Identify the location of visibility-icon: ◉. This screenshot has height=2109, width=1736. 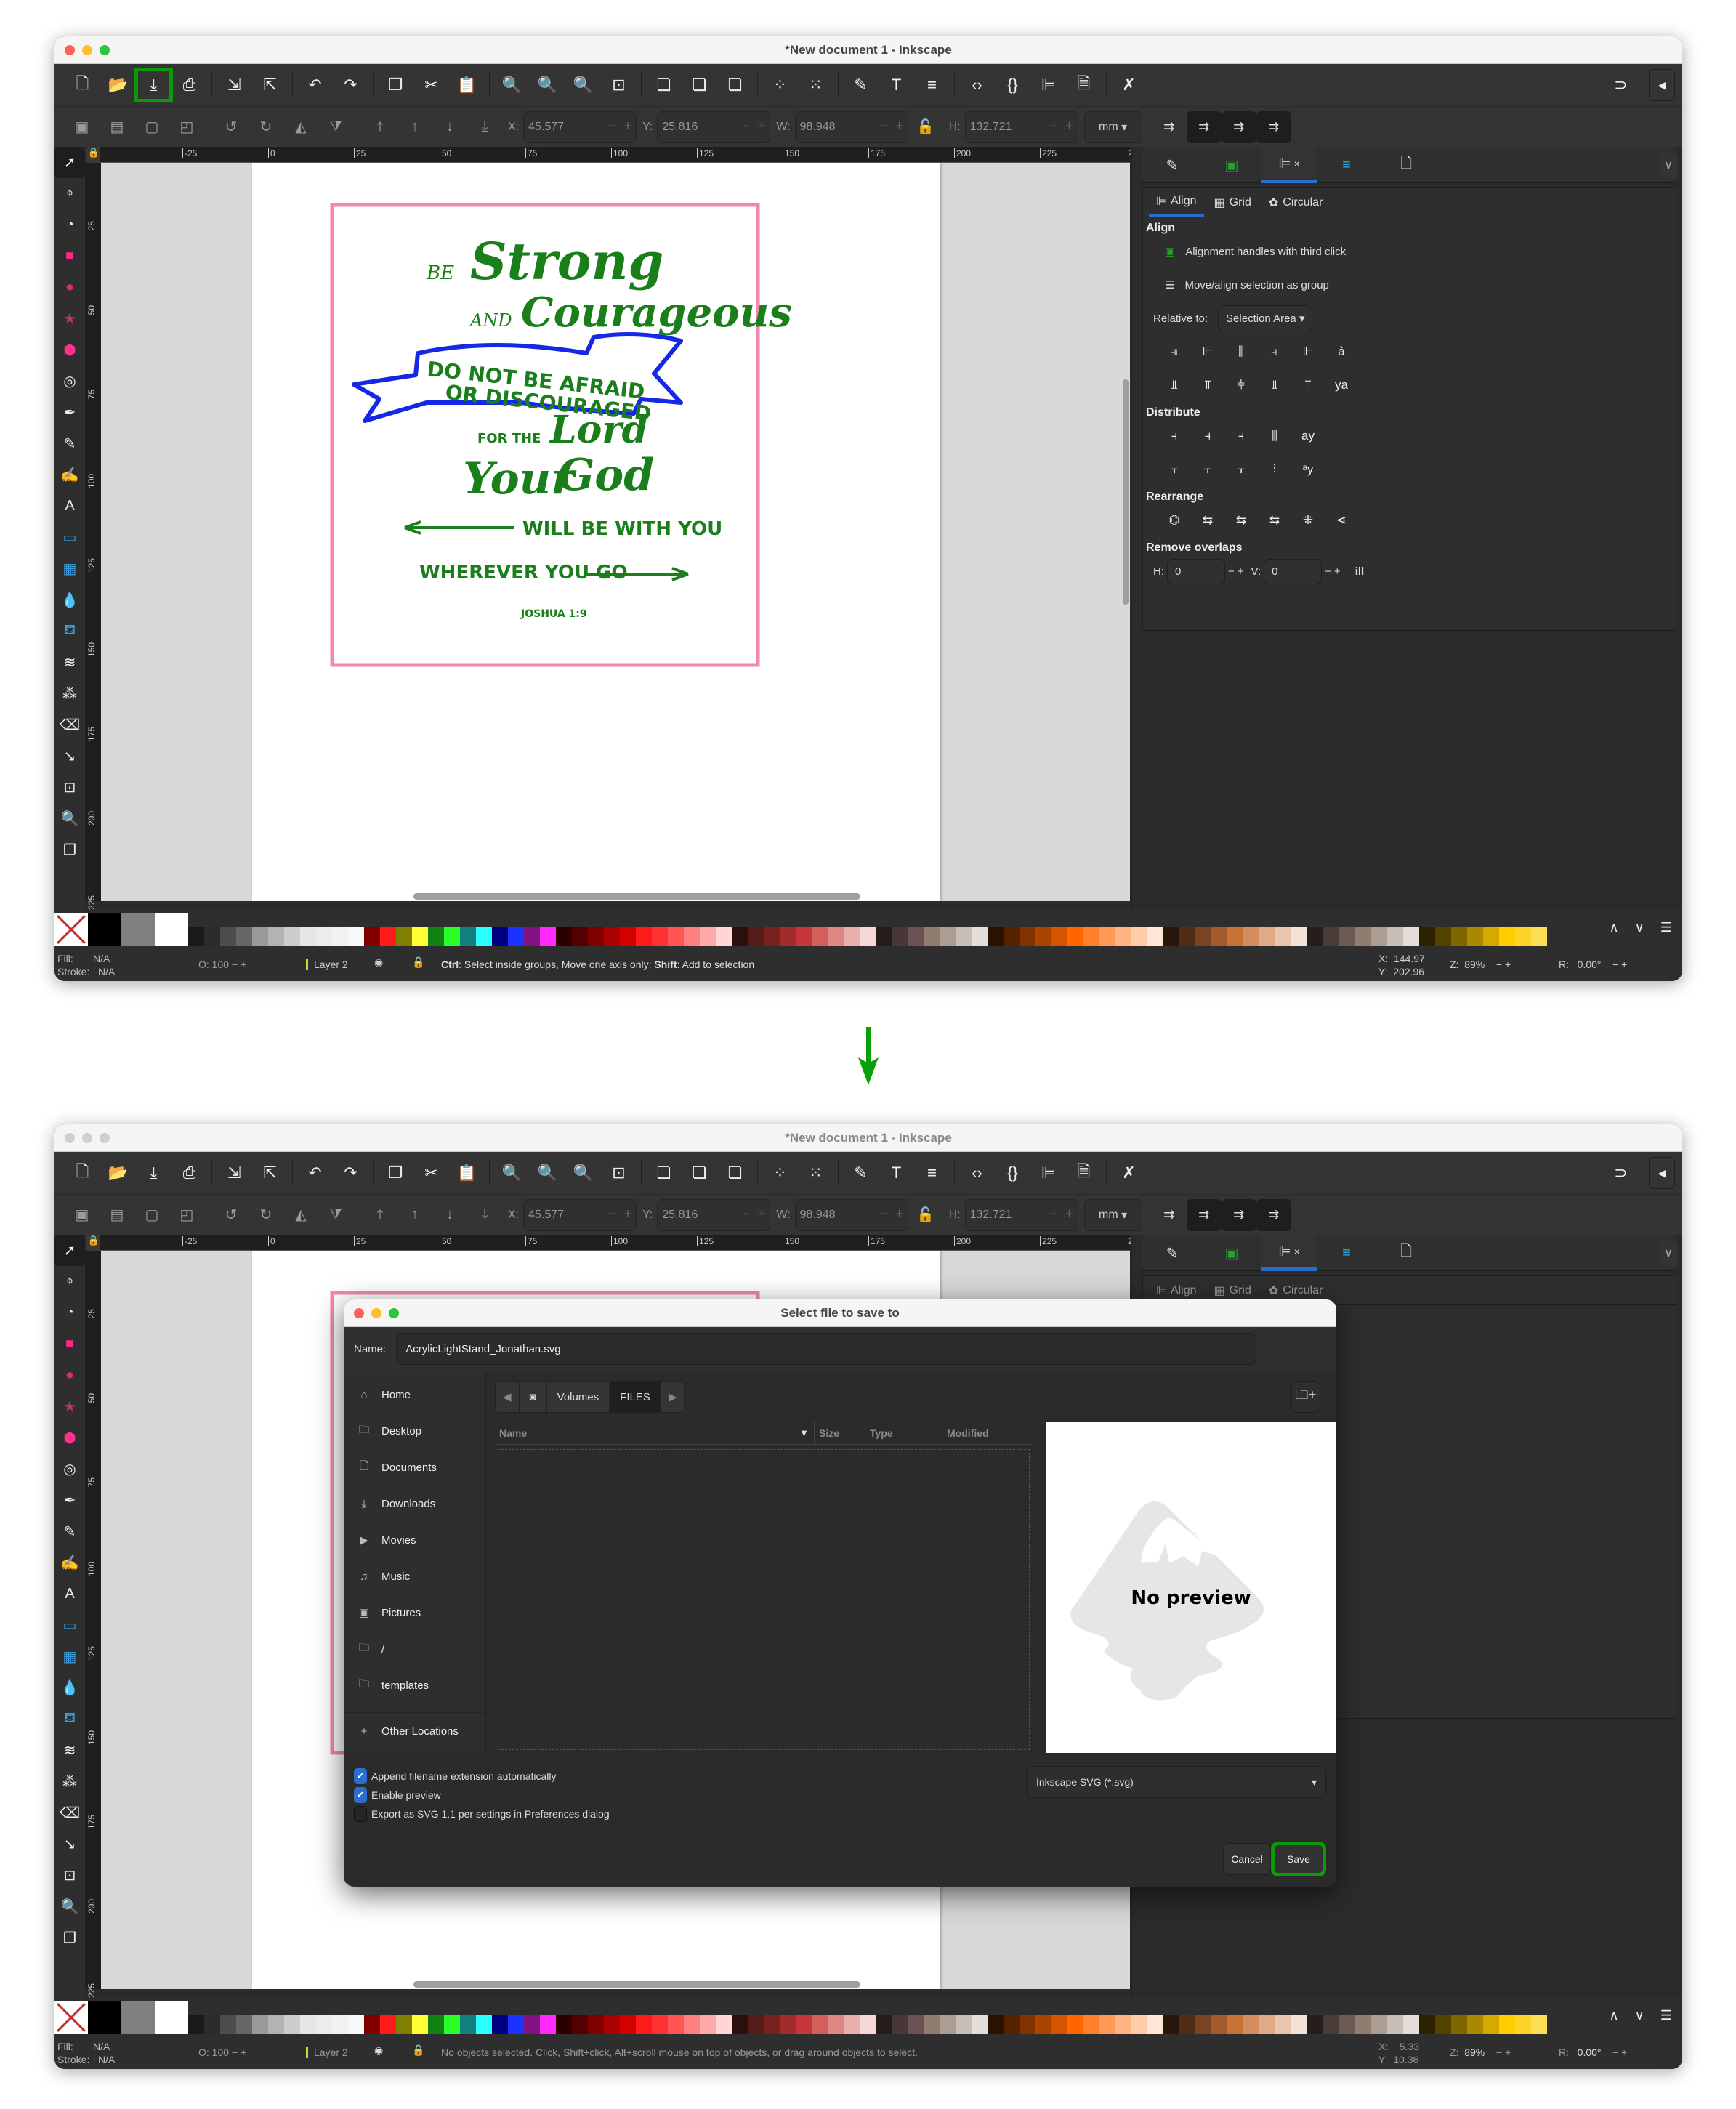
(378, 962).